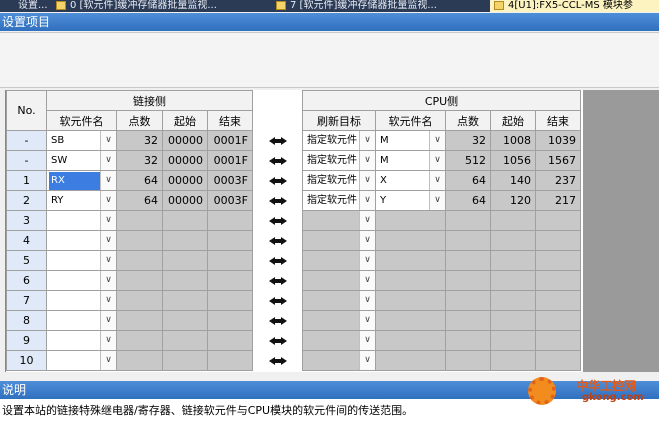 The image size is (659, 429). I want to click on row-number: 9, so click(26, 340).